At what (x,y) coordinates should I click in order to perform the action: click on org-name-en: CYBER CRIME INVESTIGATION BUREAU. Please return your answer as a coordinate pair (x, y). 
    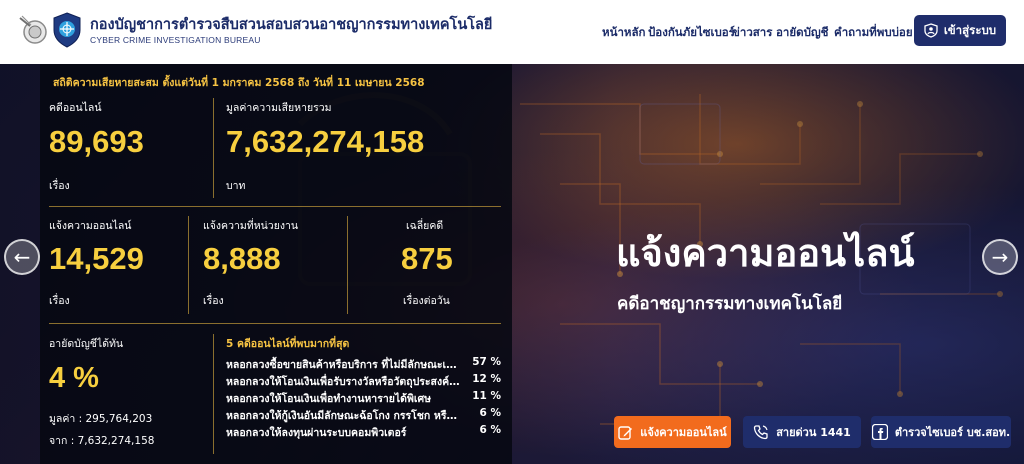
    Looking at the image, I should click on (175, 40).